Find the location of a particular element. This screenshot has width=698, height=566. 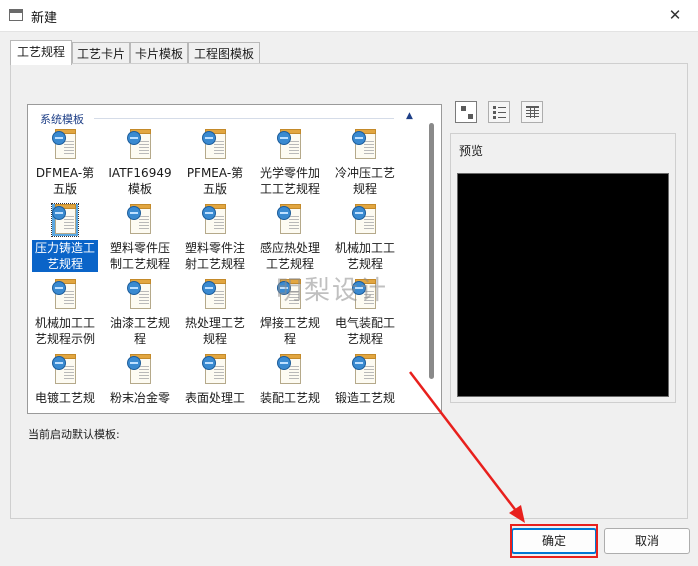

template-item-label: 压力铸造工艺规程 is located at coordinates (65, 256).